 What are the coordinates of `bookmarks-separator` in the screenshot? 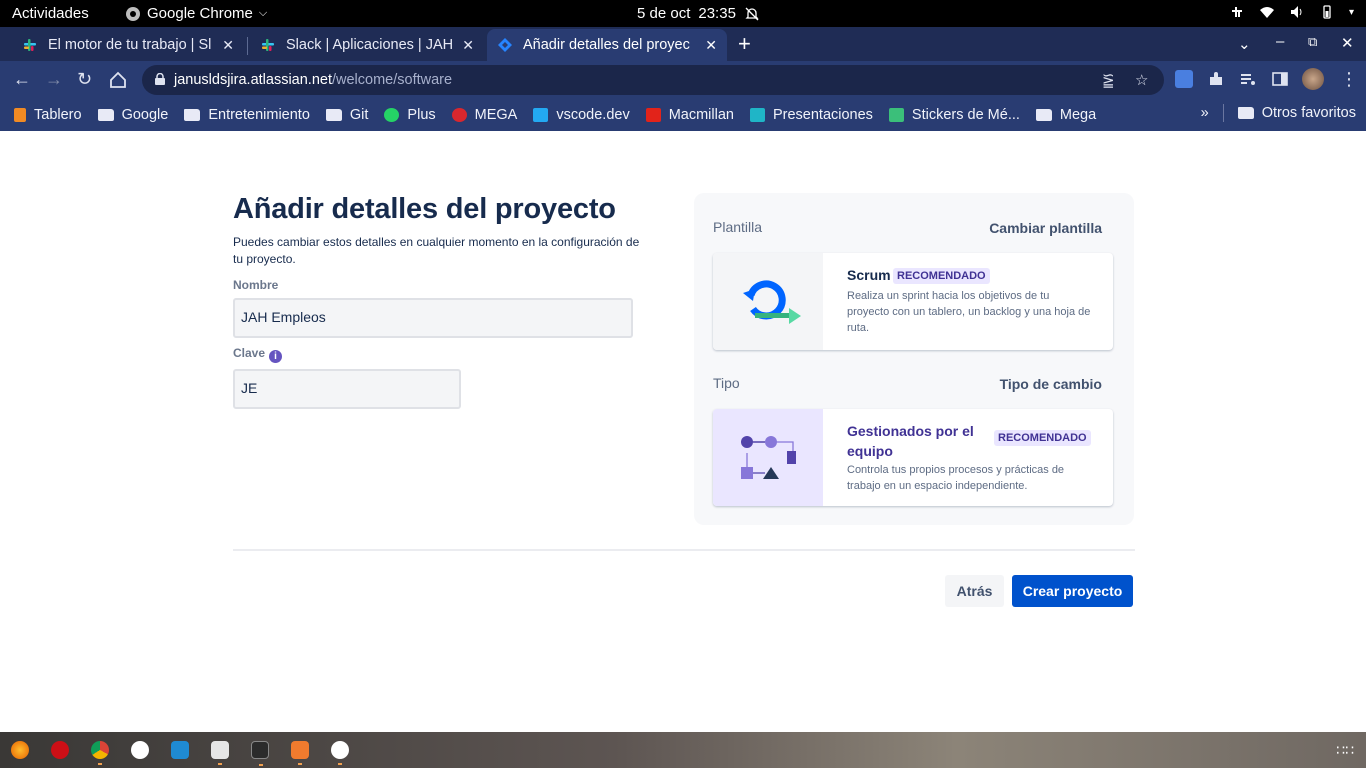 It's located at (1223, 113).